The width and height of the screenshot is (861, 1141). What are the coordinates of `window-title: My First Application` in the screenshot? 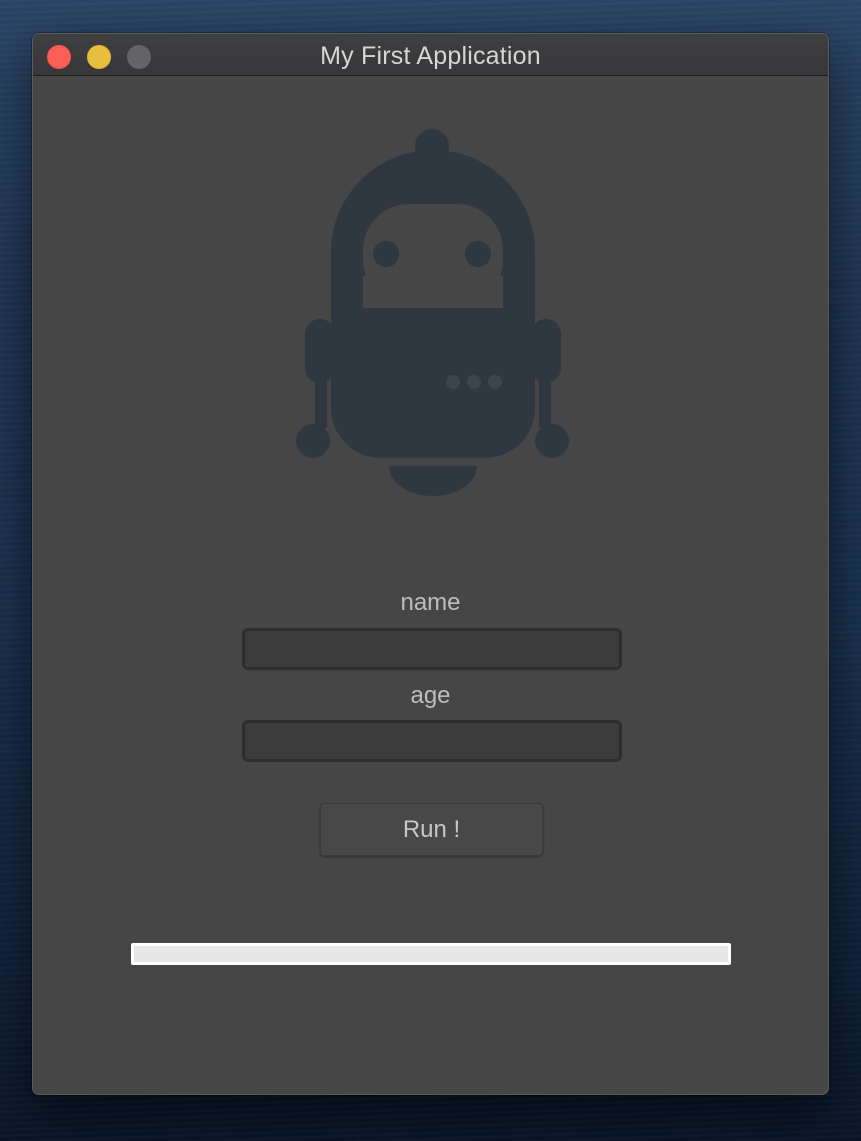 It's located at (430, 56).